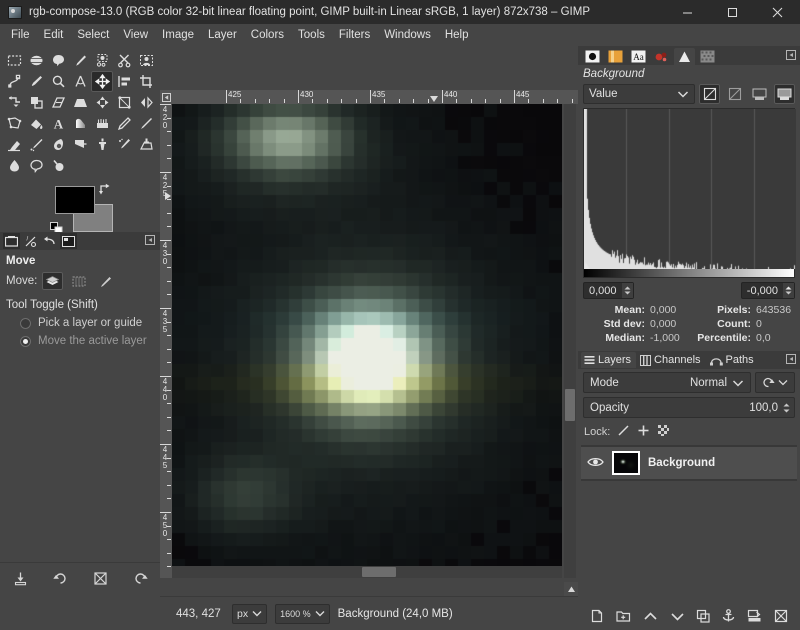 This screenshot has height=630, width=800. What do you see at coordinates (53, 281) in the screenshot?
I see `move-layer-mode-button` at bounding box center [53, 281].